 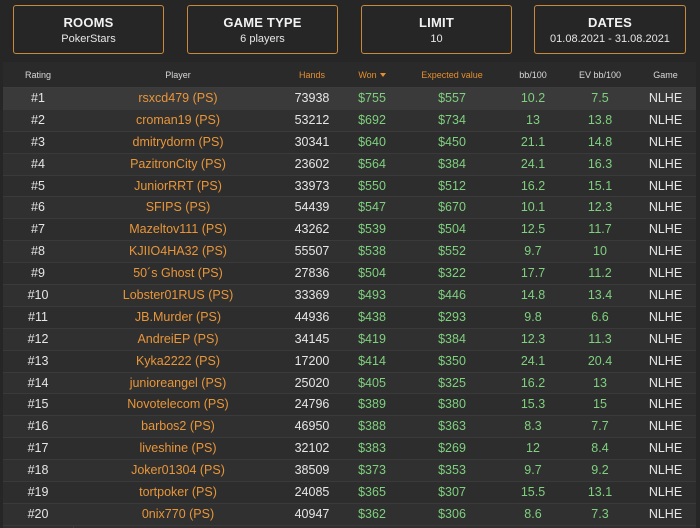 I want to click on won-cell: $547, so click(x=372, y=207).